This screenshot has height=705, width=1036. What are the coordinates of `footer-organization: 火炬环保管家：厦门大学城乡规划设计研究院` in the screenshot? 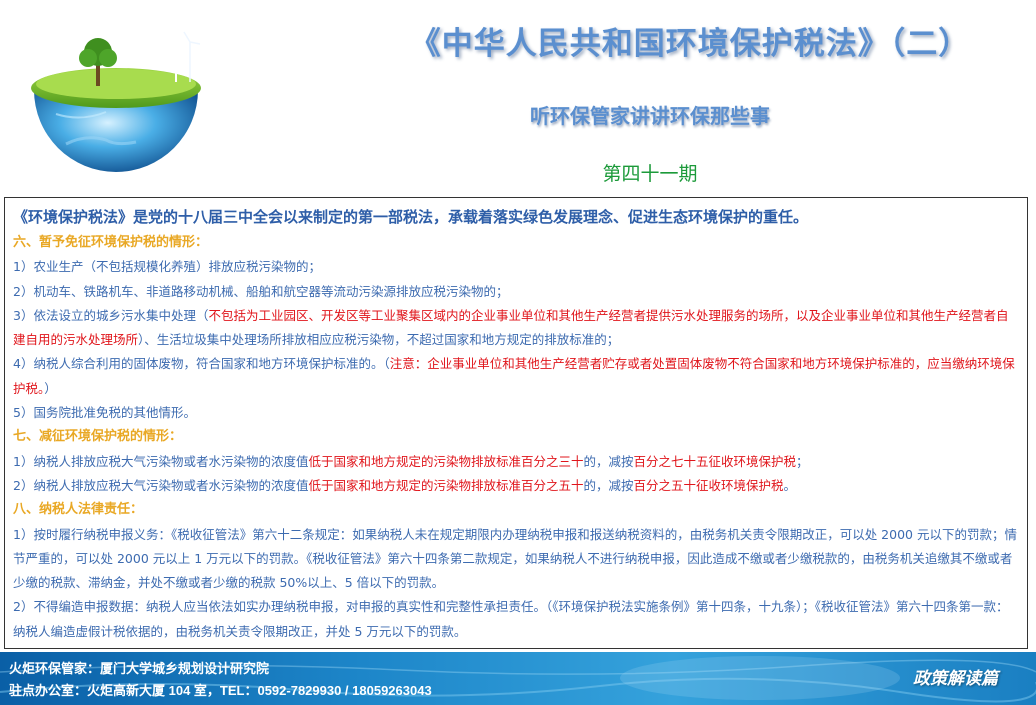 It's located at (139, 668).